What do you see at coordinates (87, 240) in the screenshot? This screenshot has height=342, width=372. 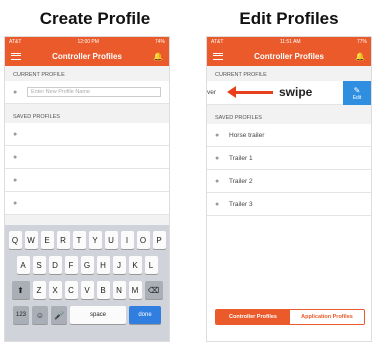 I see `keyboard-row: QWERTYUIOP` at bounding box center [87, 240].